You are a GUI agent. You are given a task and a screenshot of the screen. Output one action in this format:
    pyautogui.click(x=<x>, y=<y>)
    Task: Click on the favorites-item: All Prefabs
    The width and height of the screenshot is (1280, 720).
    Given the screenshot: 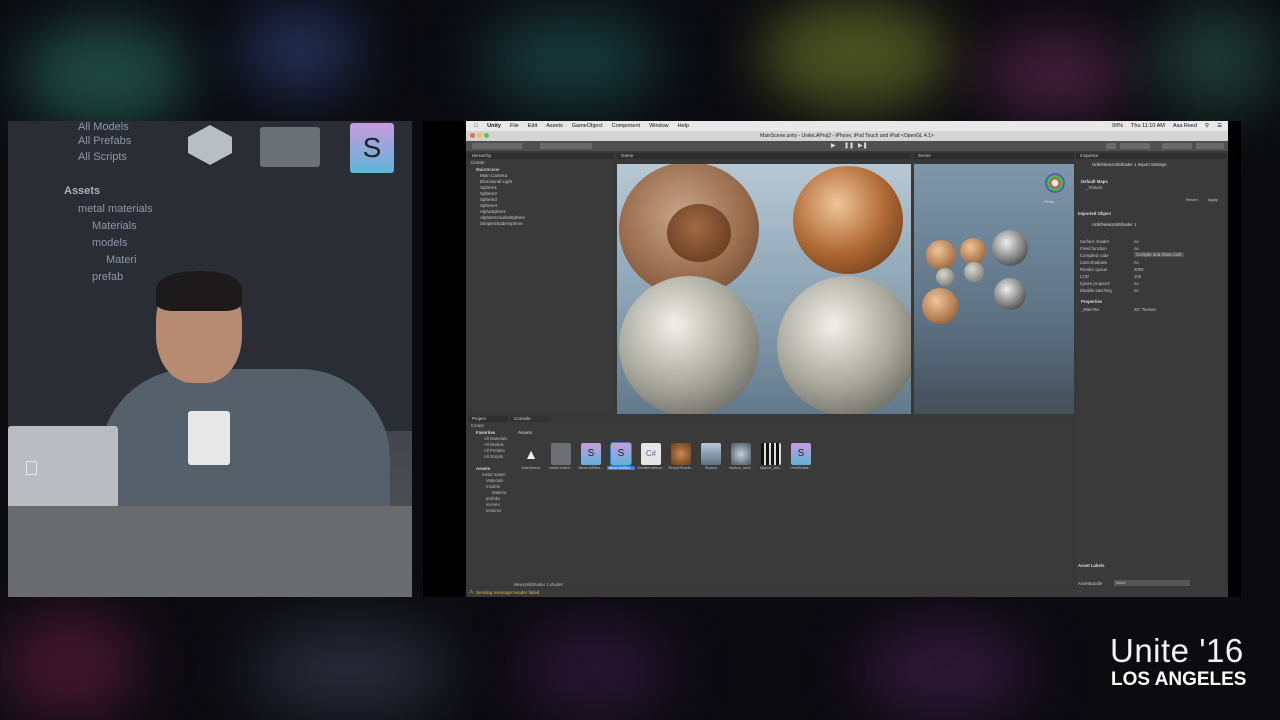 What is the action you would take?
    pyautogui.click(x=494, y=450)
    